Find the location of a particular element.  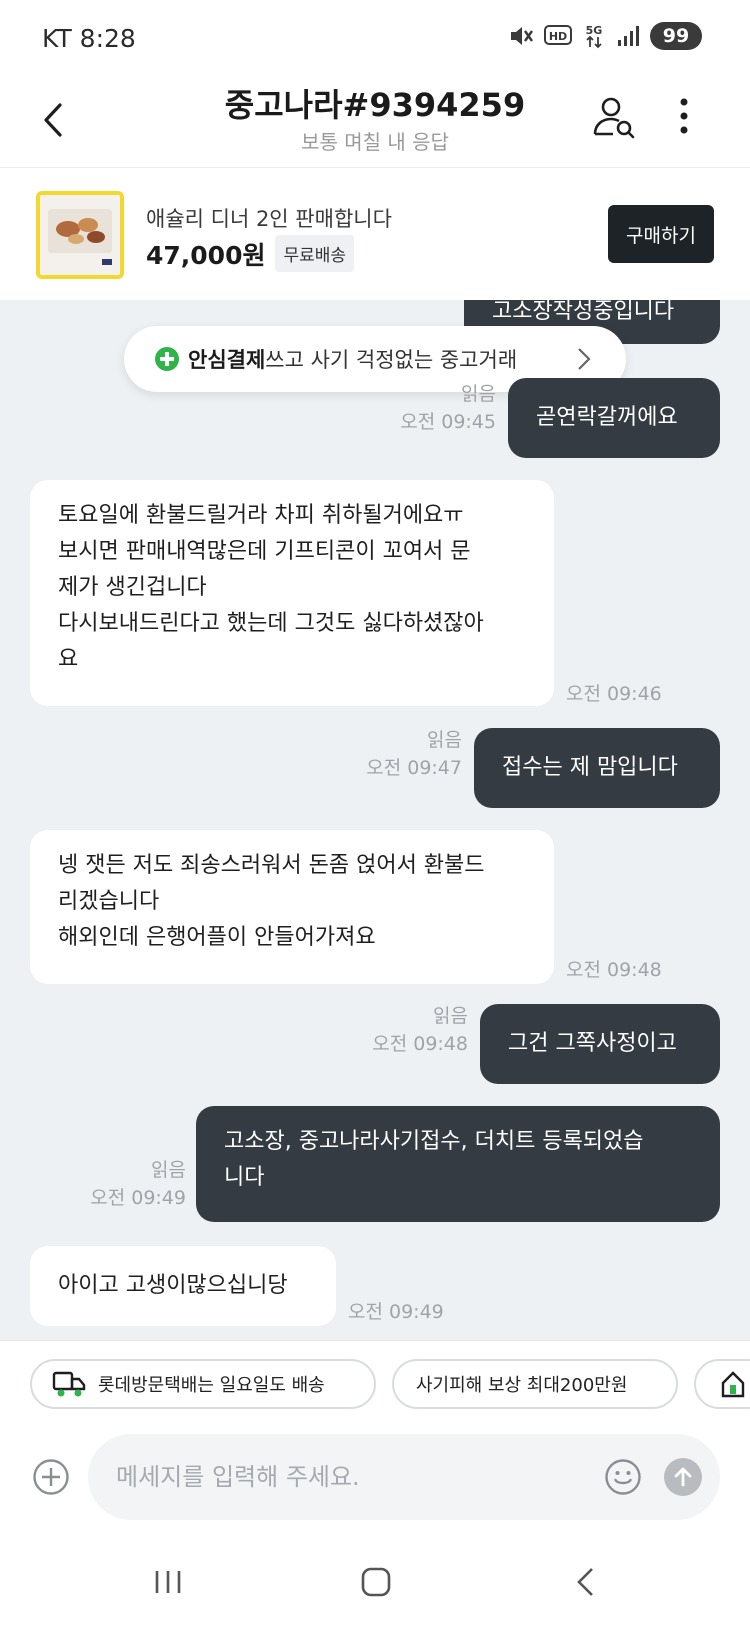

message-line: 요 is located at coordinates (68, 659).